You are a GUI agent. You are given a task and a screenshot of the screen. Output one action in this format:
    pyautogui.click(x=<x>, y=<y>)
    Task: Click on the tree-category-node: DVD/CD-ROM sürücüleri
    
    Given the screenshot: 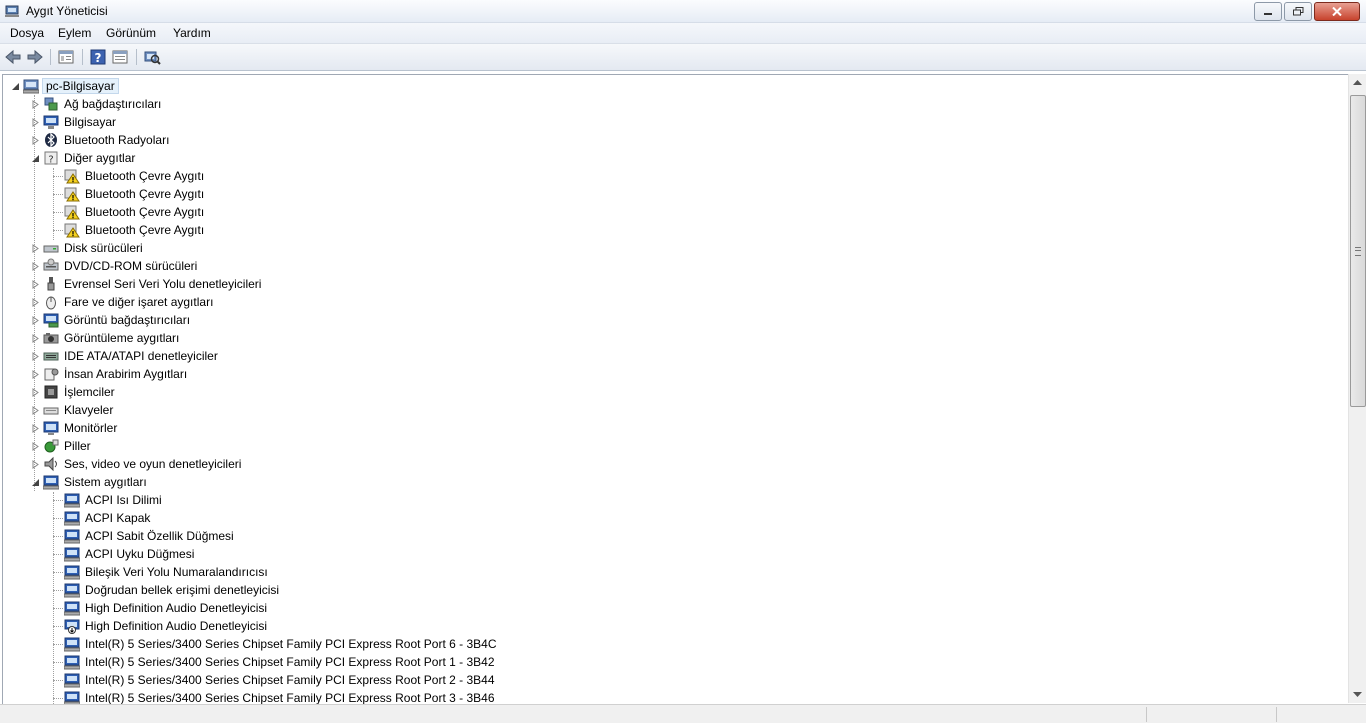 What is the action you would take?
    pyautogui.click(x=115, y=266)
    